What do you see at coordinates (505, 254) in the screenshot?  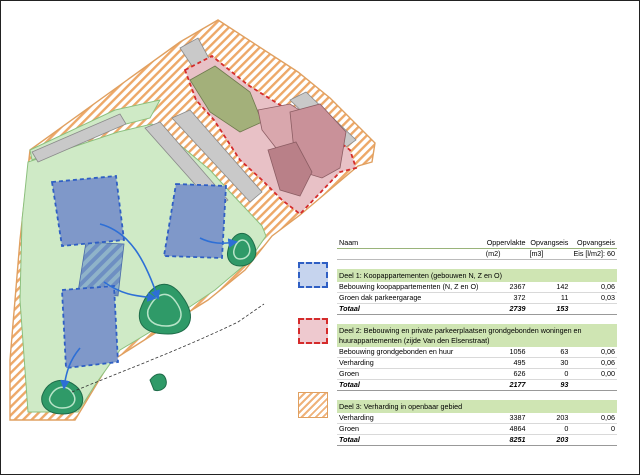 I see `unit-area: (m2)` at bounding box center [505, 254].